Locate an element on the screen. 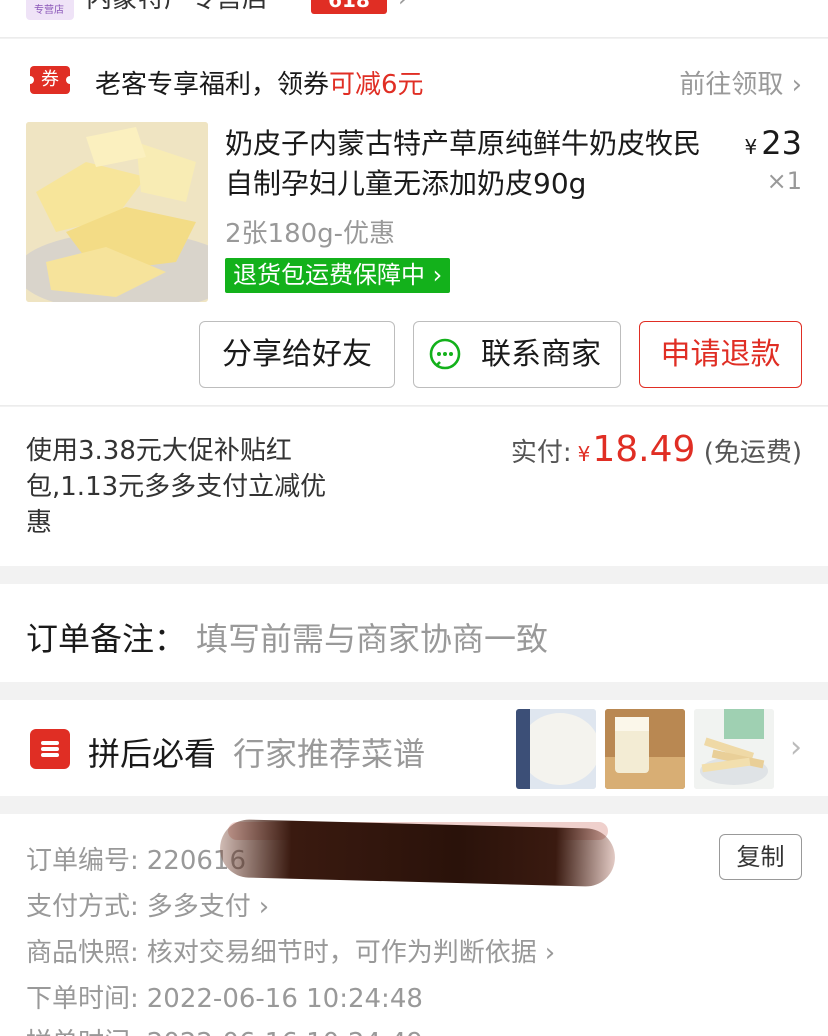  product-image is located at coordinates (117, 212).